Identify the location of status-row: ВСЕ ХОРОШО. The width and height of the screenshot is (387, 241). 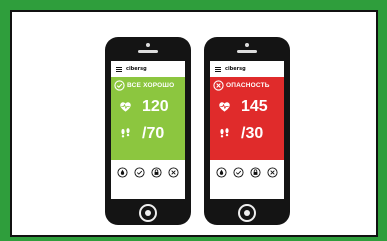
(148, 85).